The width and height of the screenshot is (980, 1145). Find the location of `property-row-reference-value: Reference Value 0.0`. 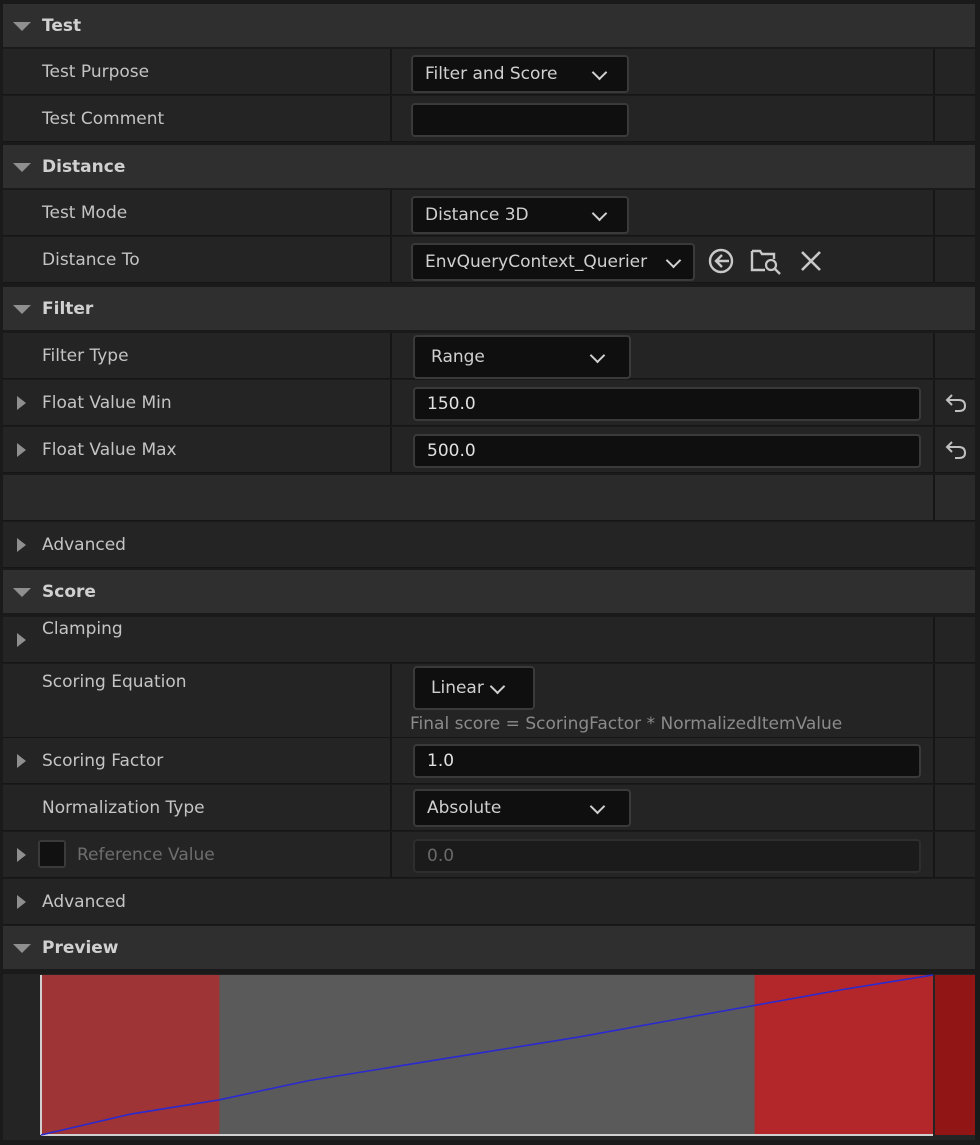

property-row-reference-value: Reference Value 0.0 is located at coordinates (489, 855).